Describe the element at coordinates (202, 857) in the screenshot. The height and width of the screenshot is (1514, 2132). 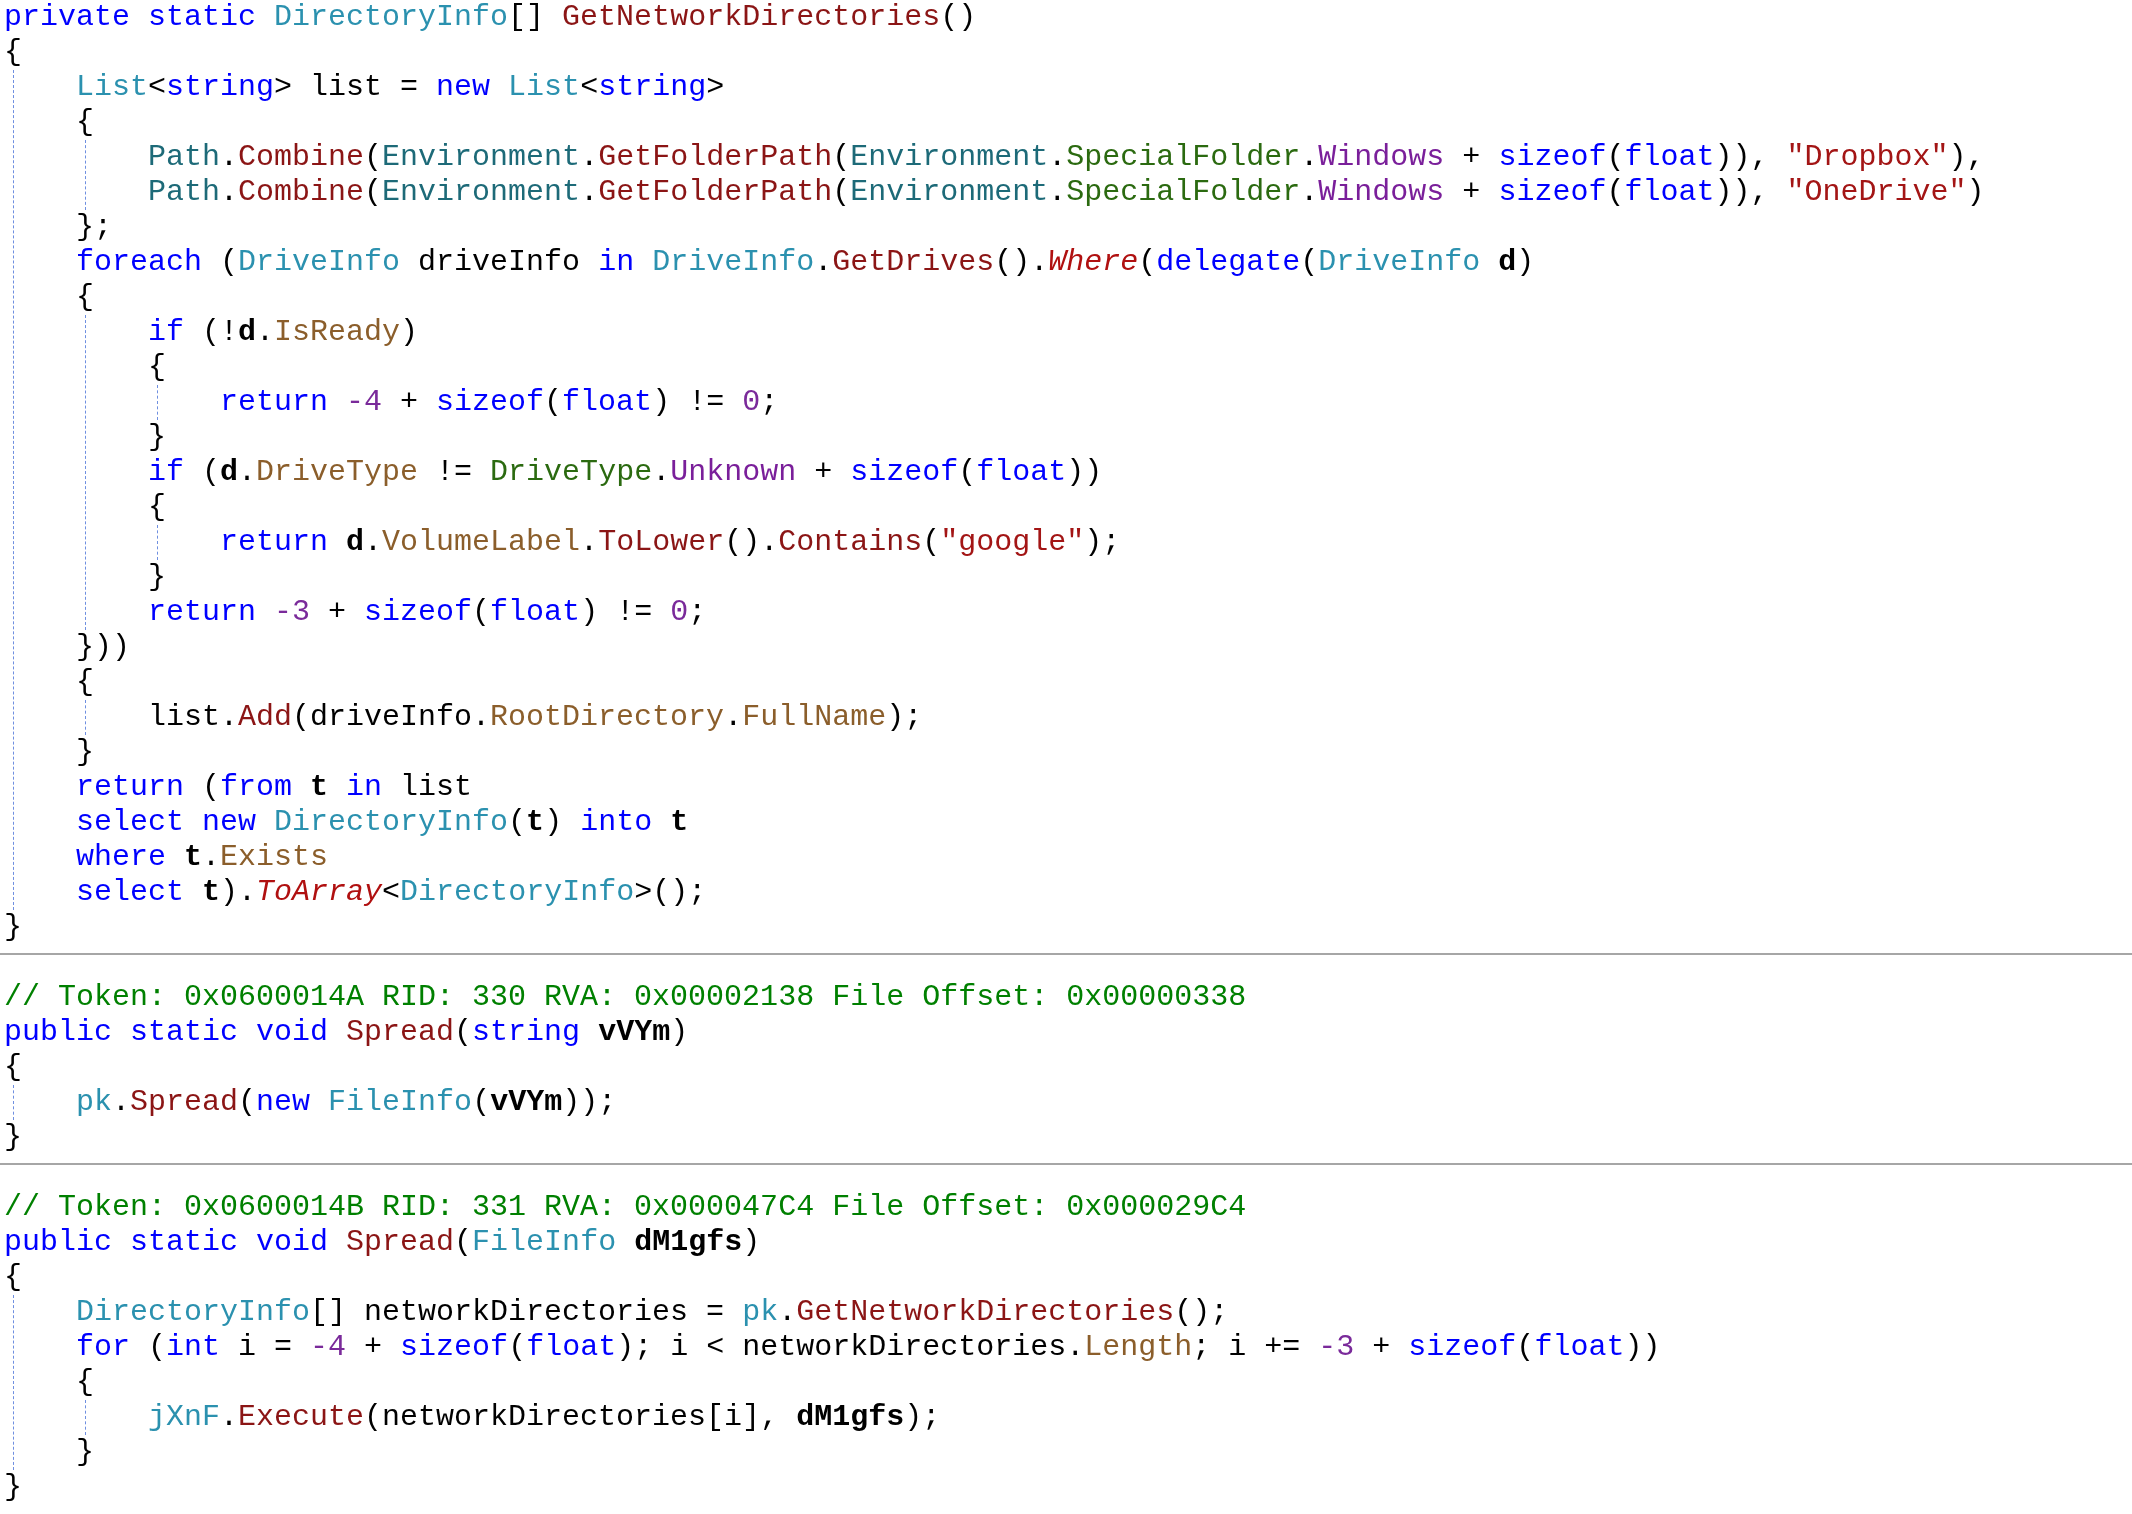
I see `code-line: where t.Exists` at that location.